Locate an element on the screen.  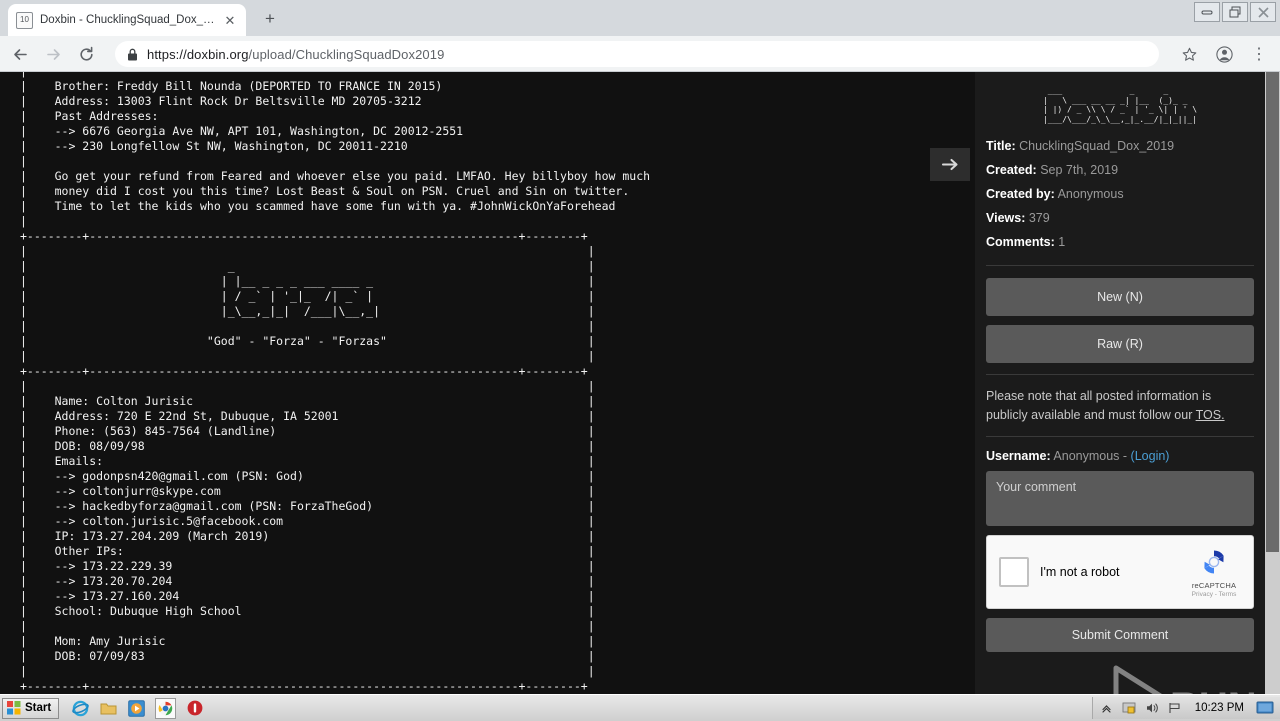
username-line: Username: Anonymous - (Login) is located at coordinates (1120, 456).